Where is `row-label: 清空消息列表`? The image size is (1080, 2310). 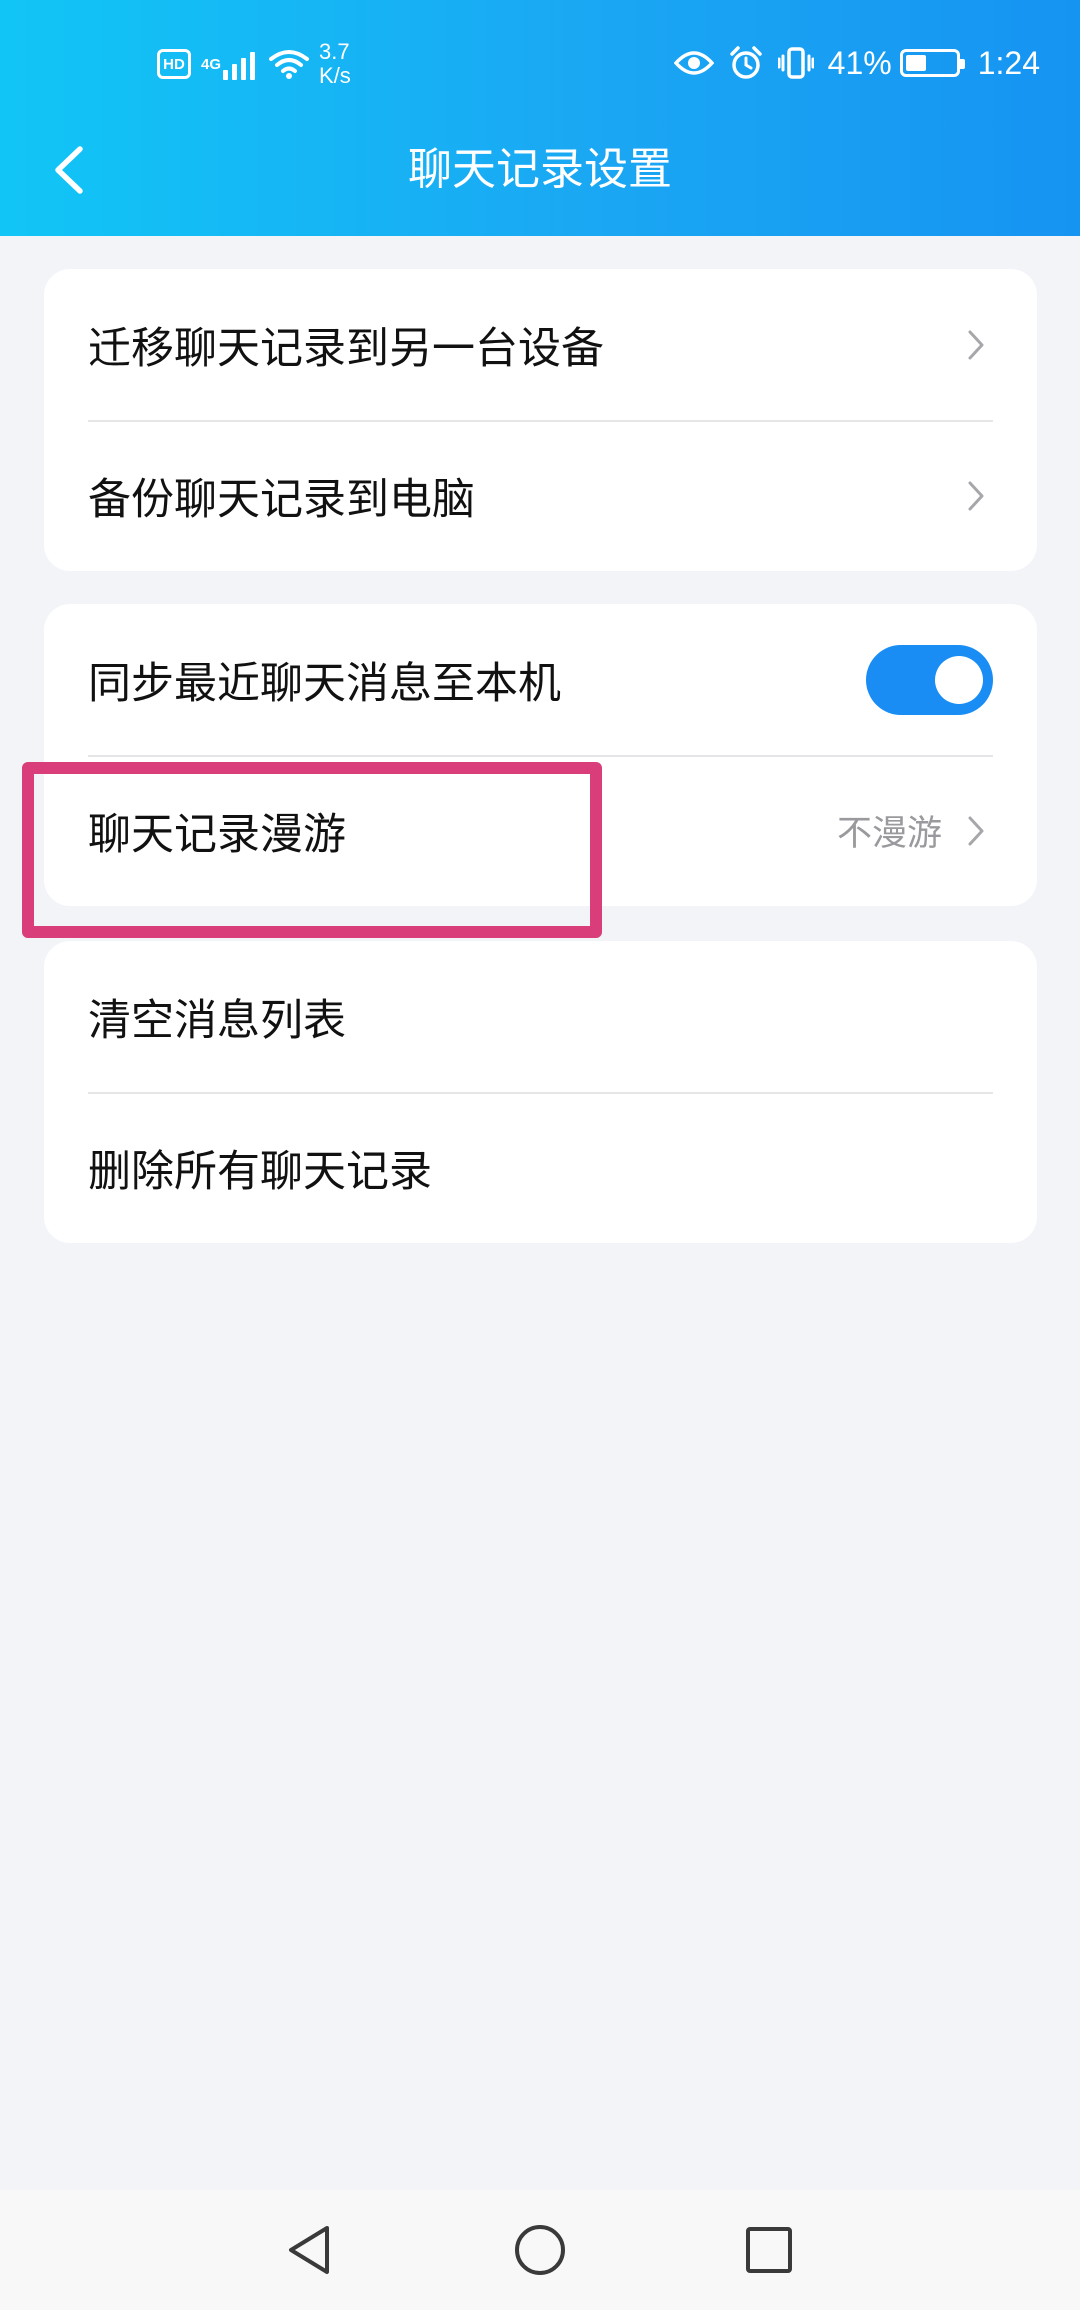 row-label: 清空消息列表 is located at coordinates (217, 1020).